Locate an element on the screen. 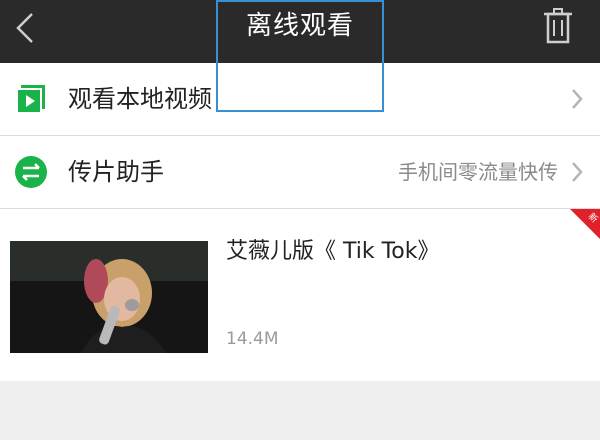  transfer-helper-label: 传片助手 is located at coordinates (116, 172).